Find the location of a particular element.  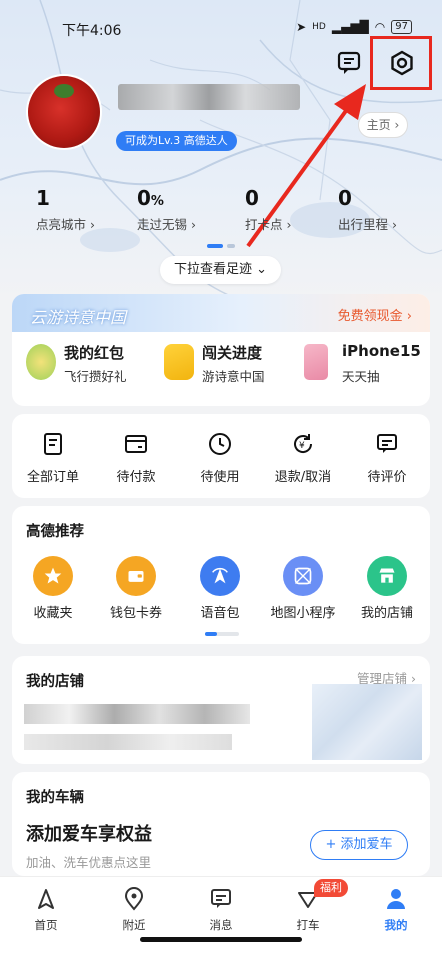

vehicle-subtitle: 加油、洗车优惠点这里 is located at coordinates (89, 862).